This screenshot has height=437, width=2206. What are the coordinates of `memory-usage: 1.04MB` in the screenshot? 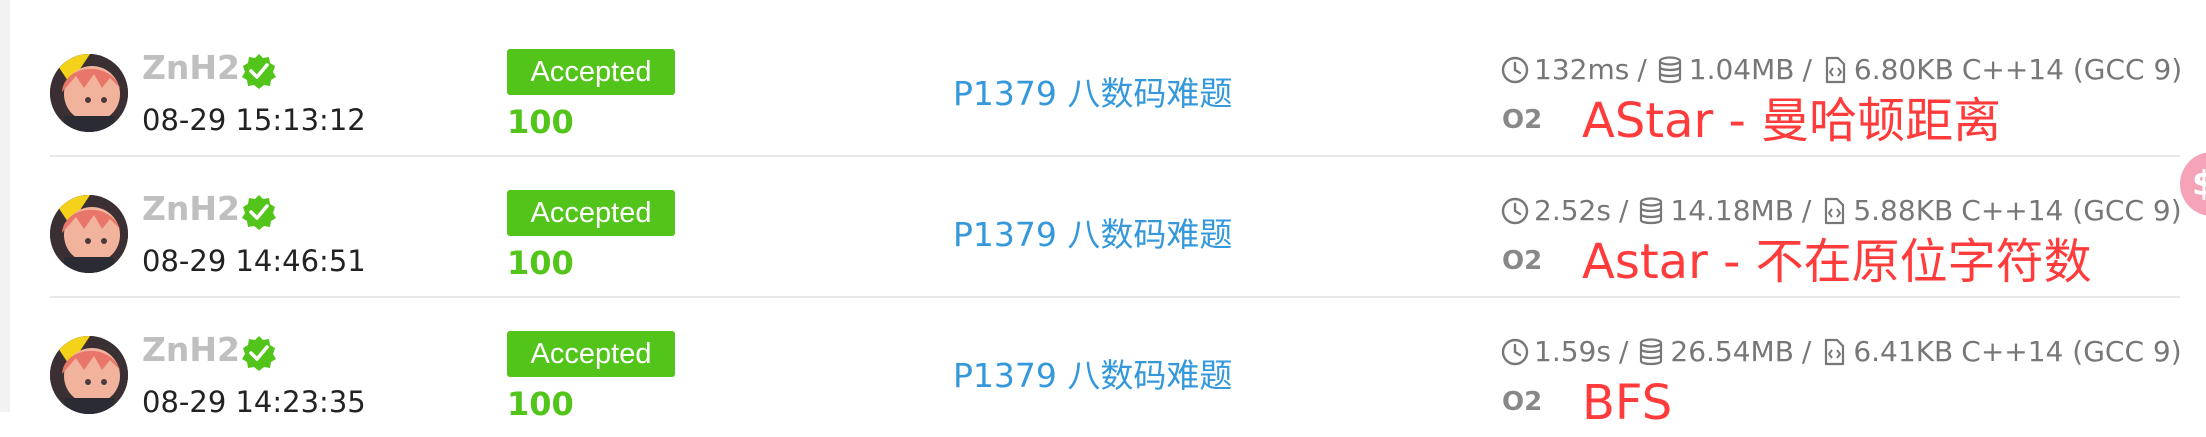 It's located at (1741, 69).